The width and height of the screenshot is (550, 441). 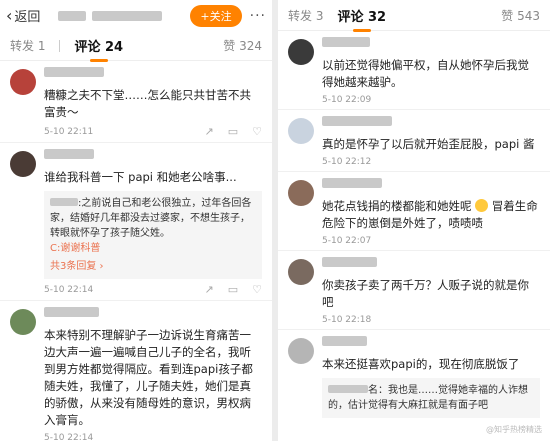 What do you see at coordinates (27, 45) in the screenshot?
I see `tab-reposts: 转发 1` at bounding box center [27, 45].